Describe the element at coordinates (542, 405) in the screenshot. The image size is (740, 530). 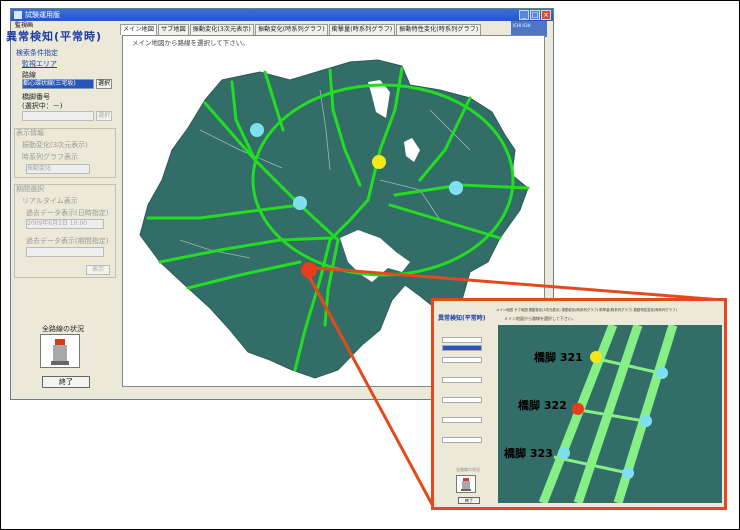
I see `pier-label-322: 橋脚 322` at that location.